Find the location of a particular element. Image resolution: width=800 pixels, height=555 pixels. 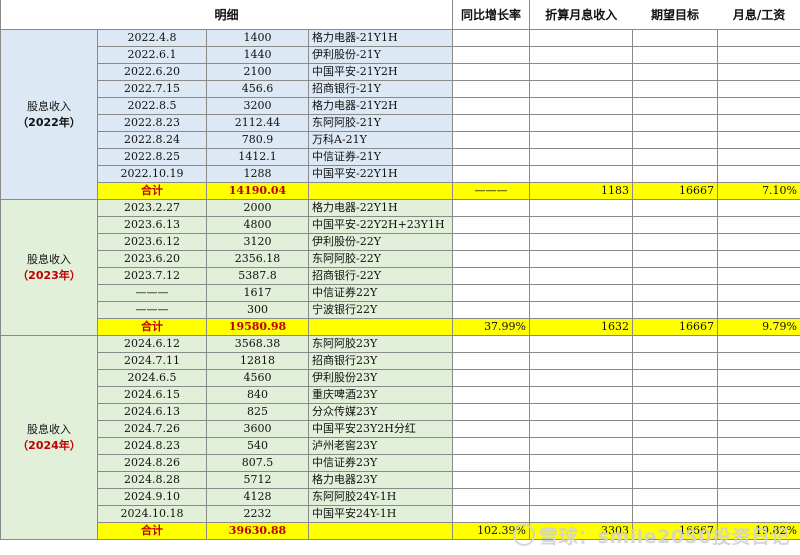

total-label: 合计 is located at coordinates (152, 191).